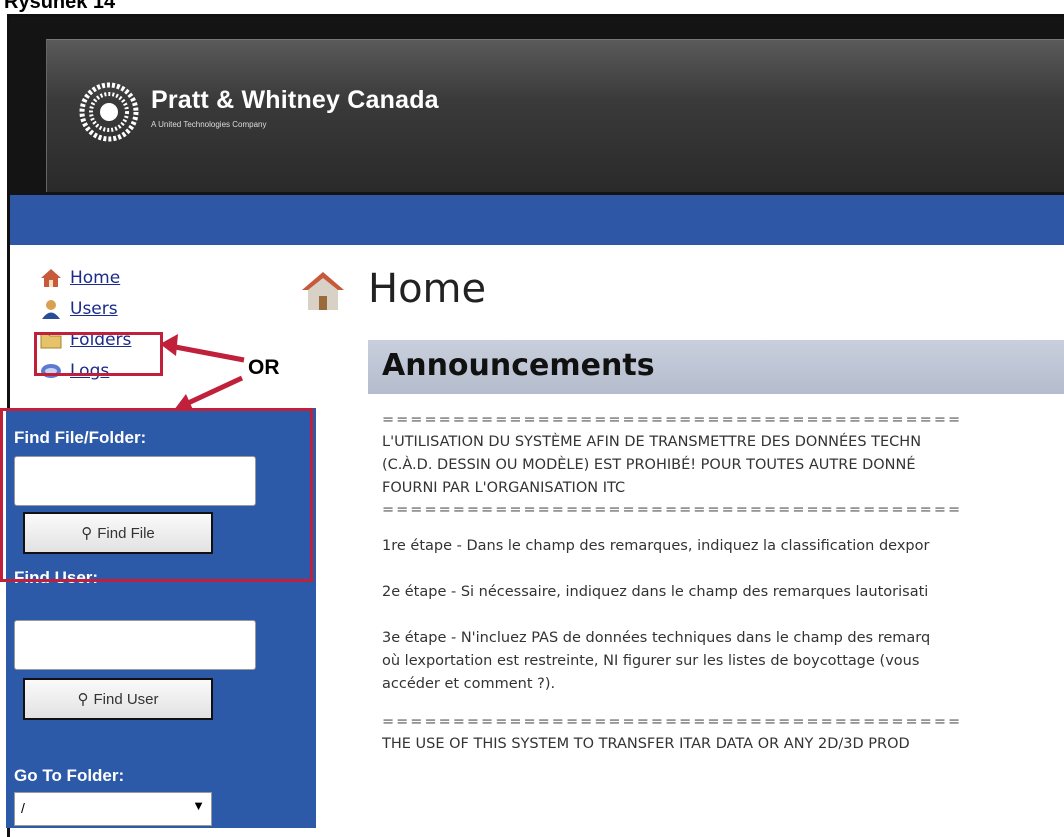 The width and height of the screenshot is (1064, 837). Describe the element at coordinates (198, 805) in the screenshot. I see `chevron-down-icon: ▼` at that location.